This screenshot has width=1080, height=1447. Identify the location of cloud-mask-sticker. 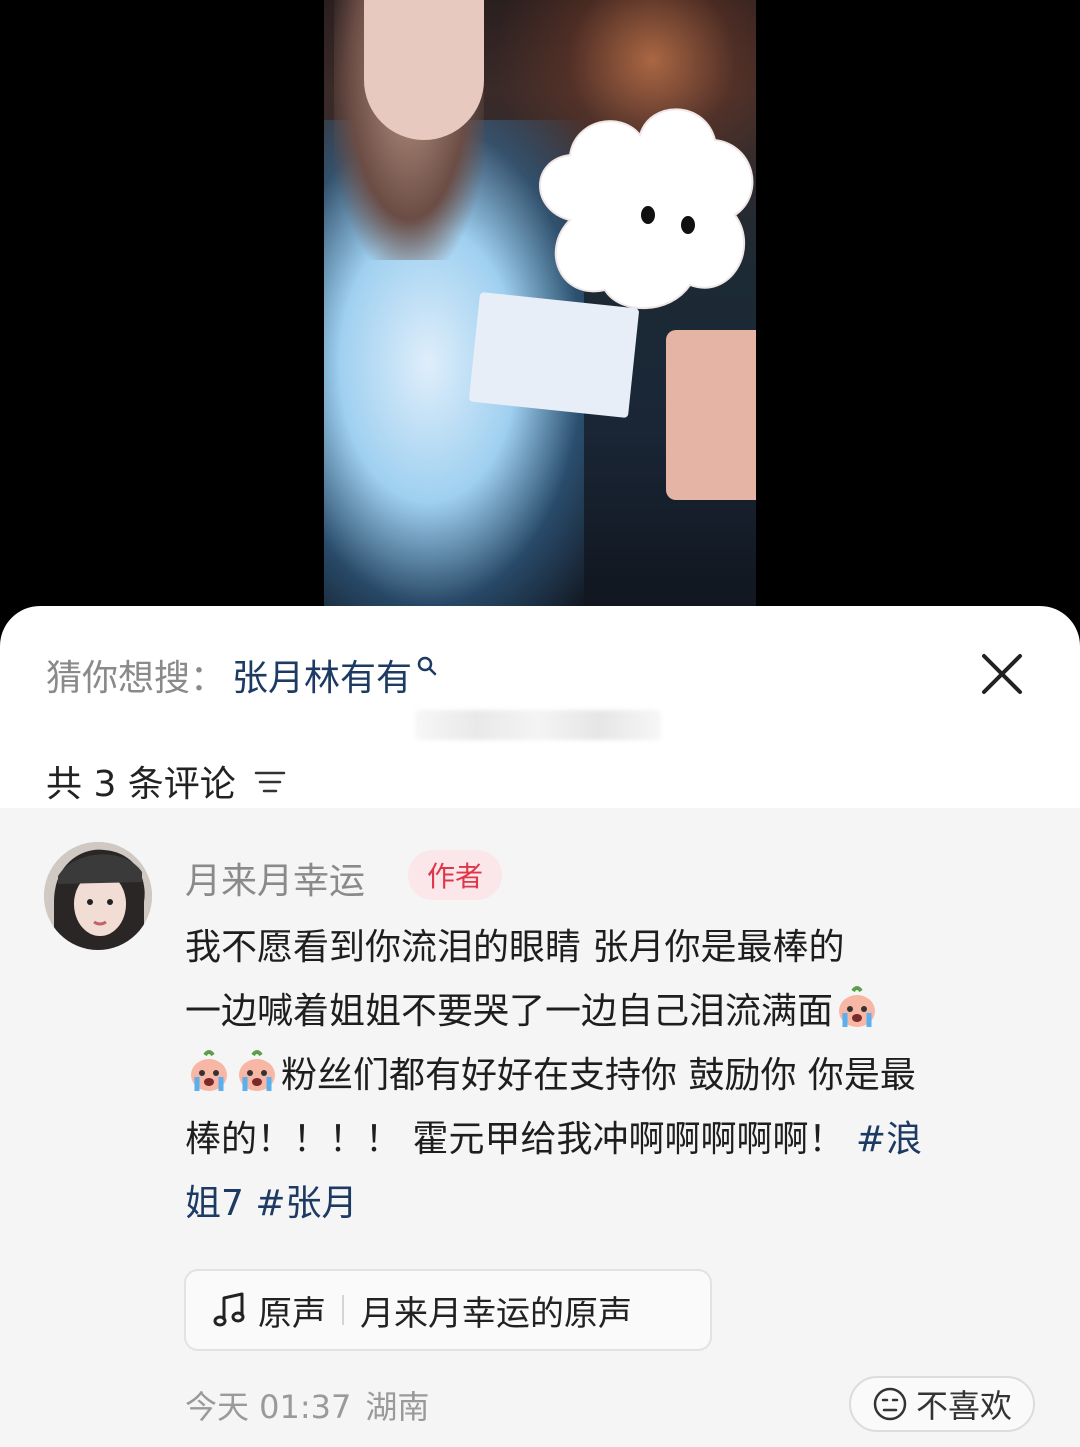
(646, 209).